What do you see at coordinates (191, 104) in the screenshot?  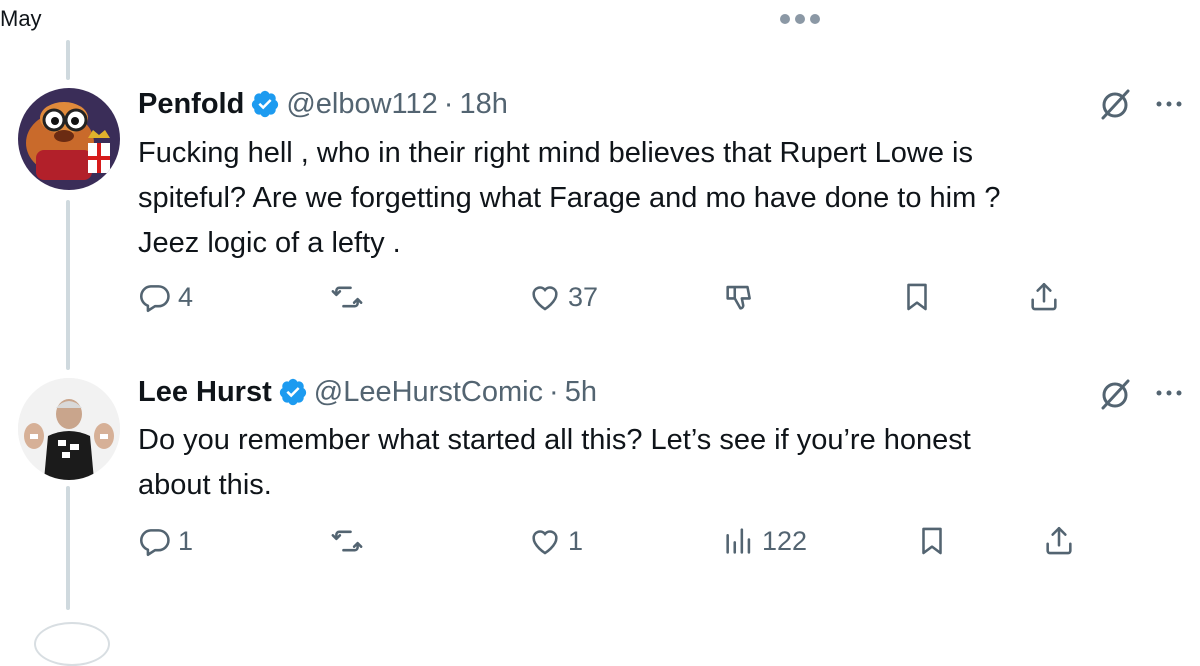 I see `display-name: Penfold` at bounding box center [191, 104].